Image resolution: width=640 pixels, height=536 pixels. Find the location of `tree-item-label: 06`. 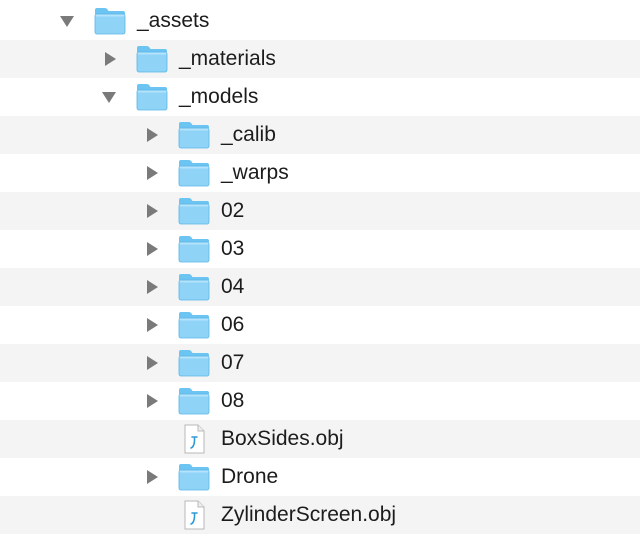

tree-item-label: 06 is located at coordinates (233, 324).